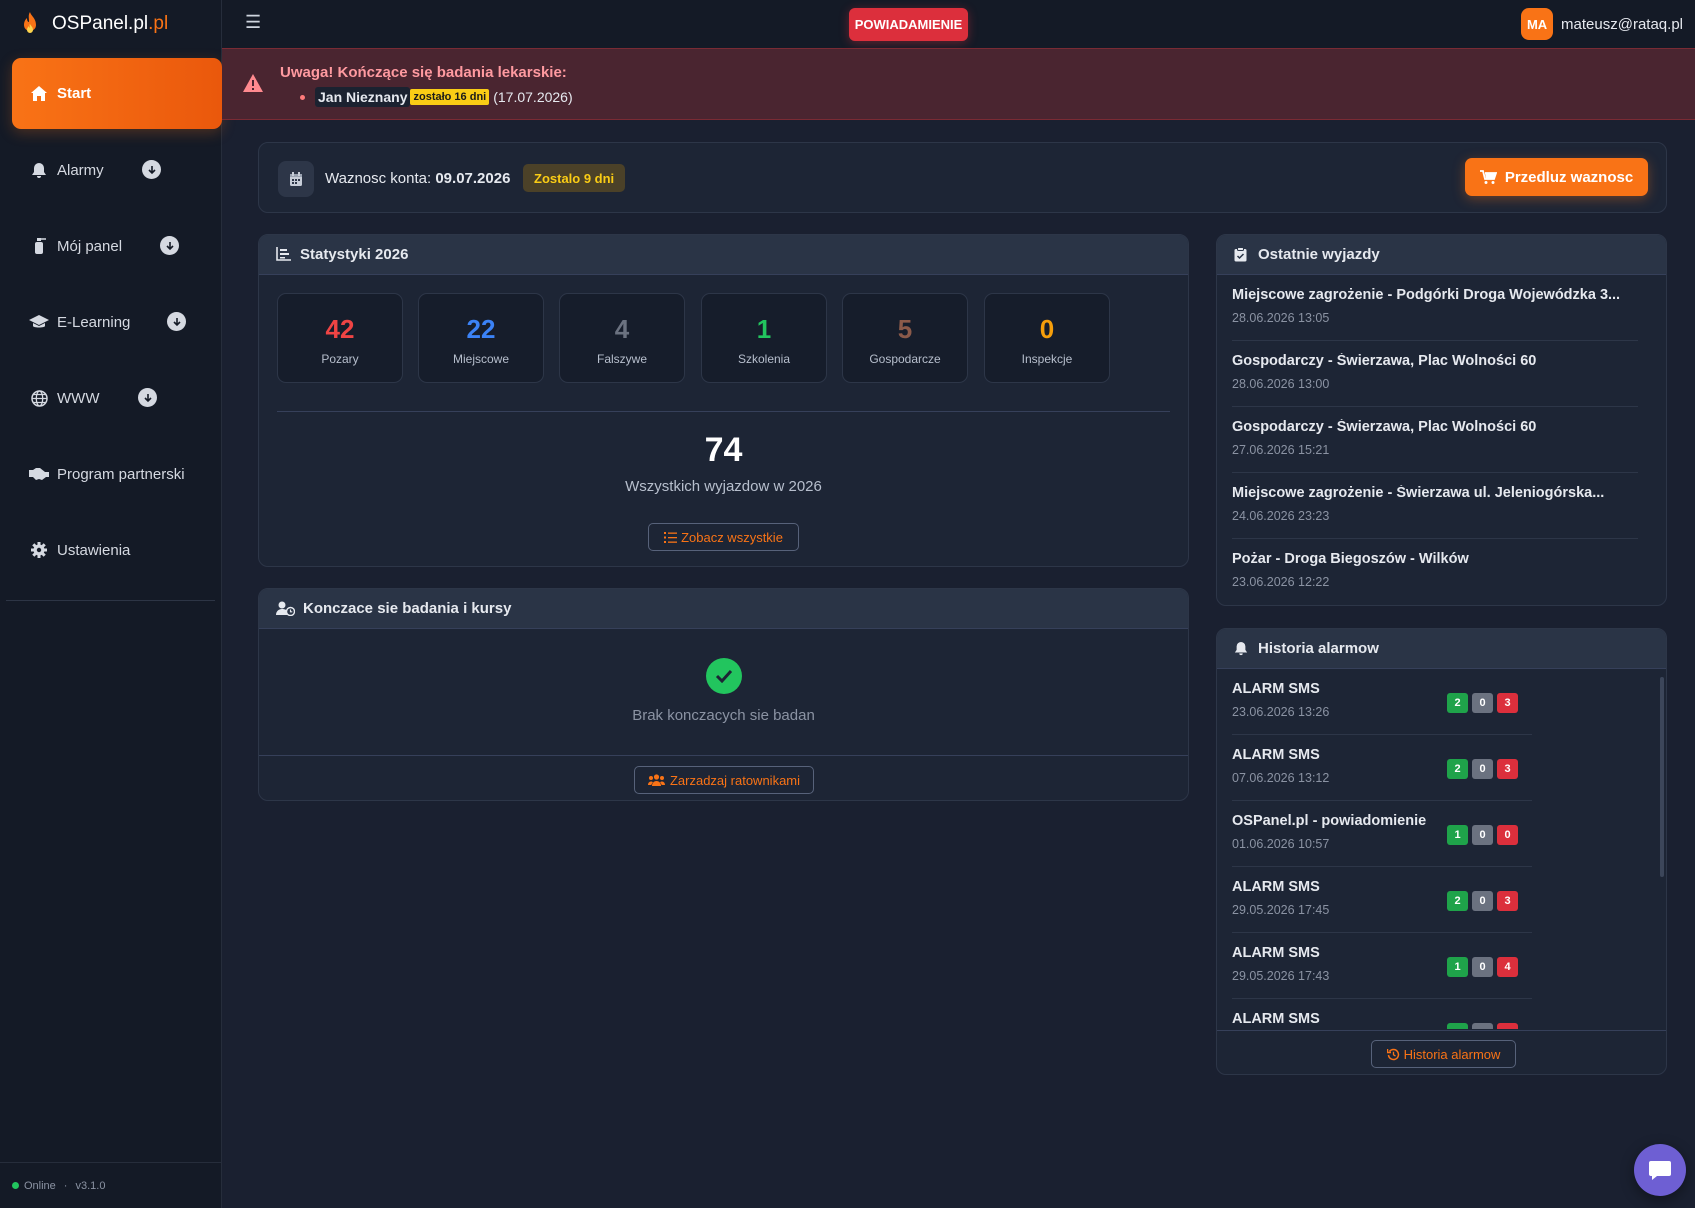 The image size is (1695, 1208). Describe the element at coordinates (302, 97) in the screenshot. I see `bullet` at that location.